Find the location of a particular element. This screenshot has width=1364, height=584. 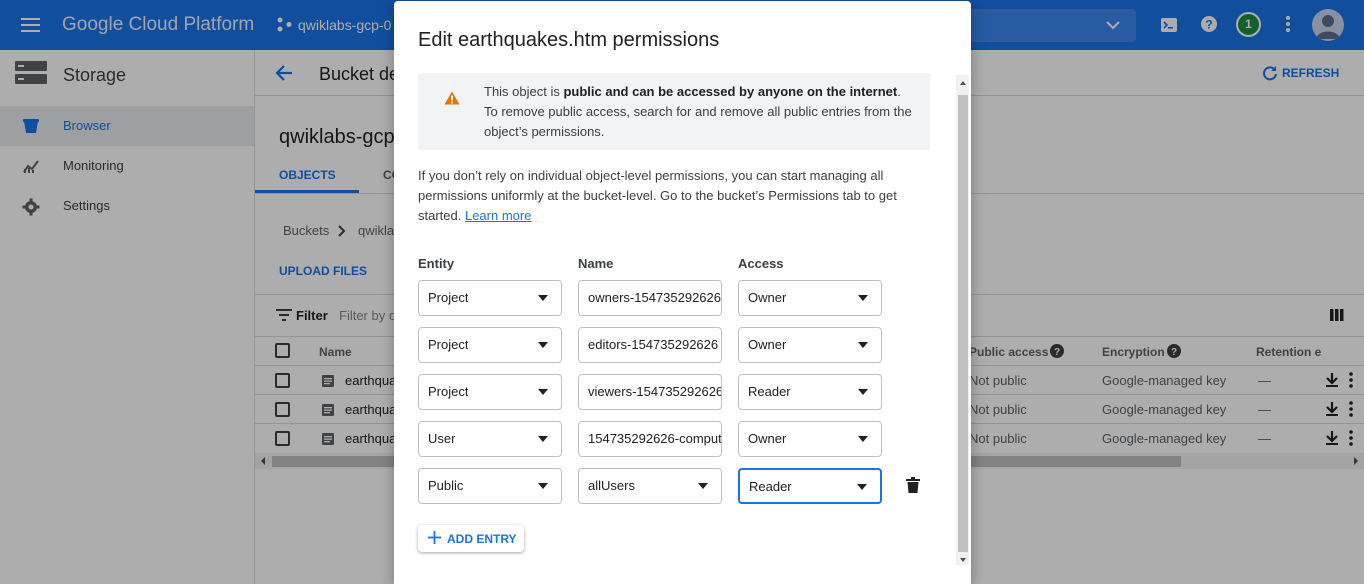

name-field: viewers-154735292626 is located at coordinates (650, 392).